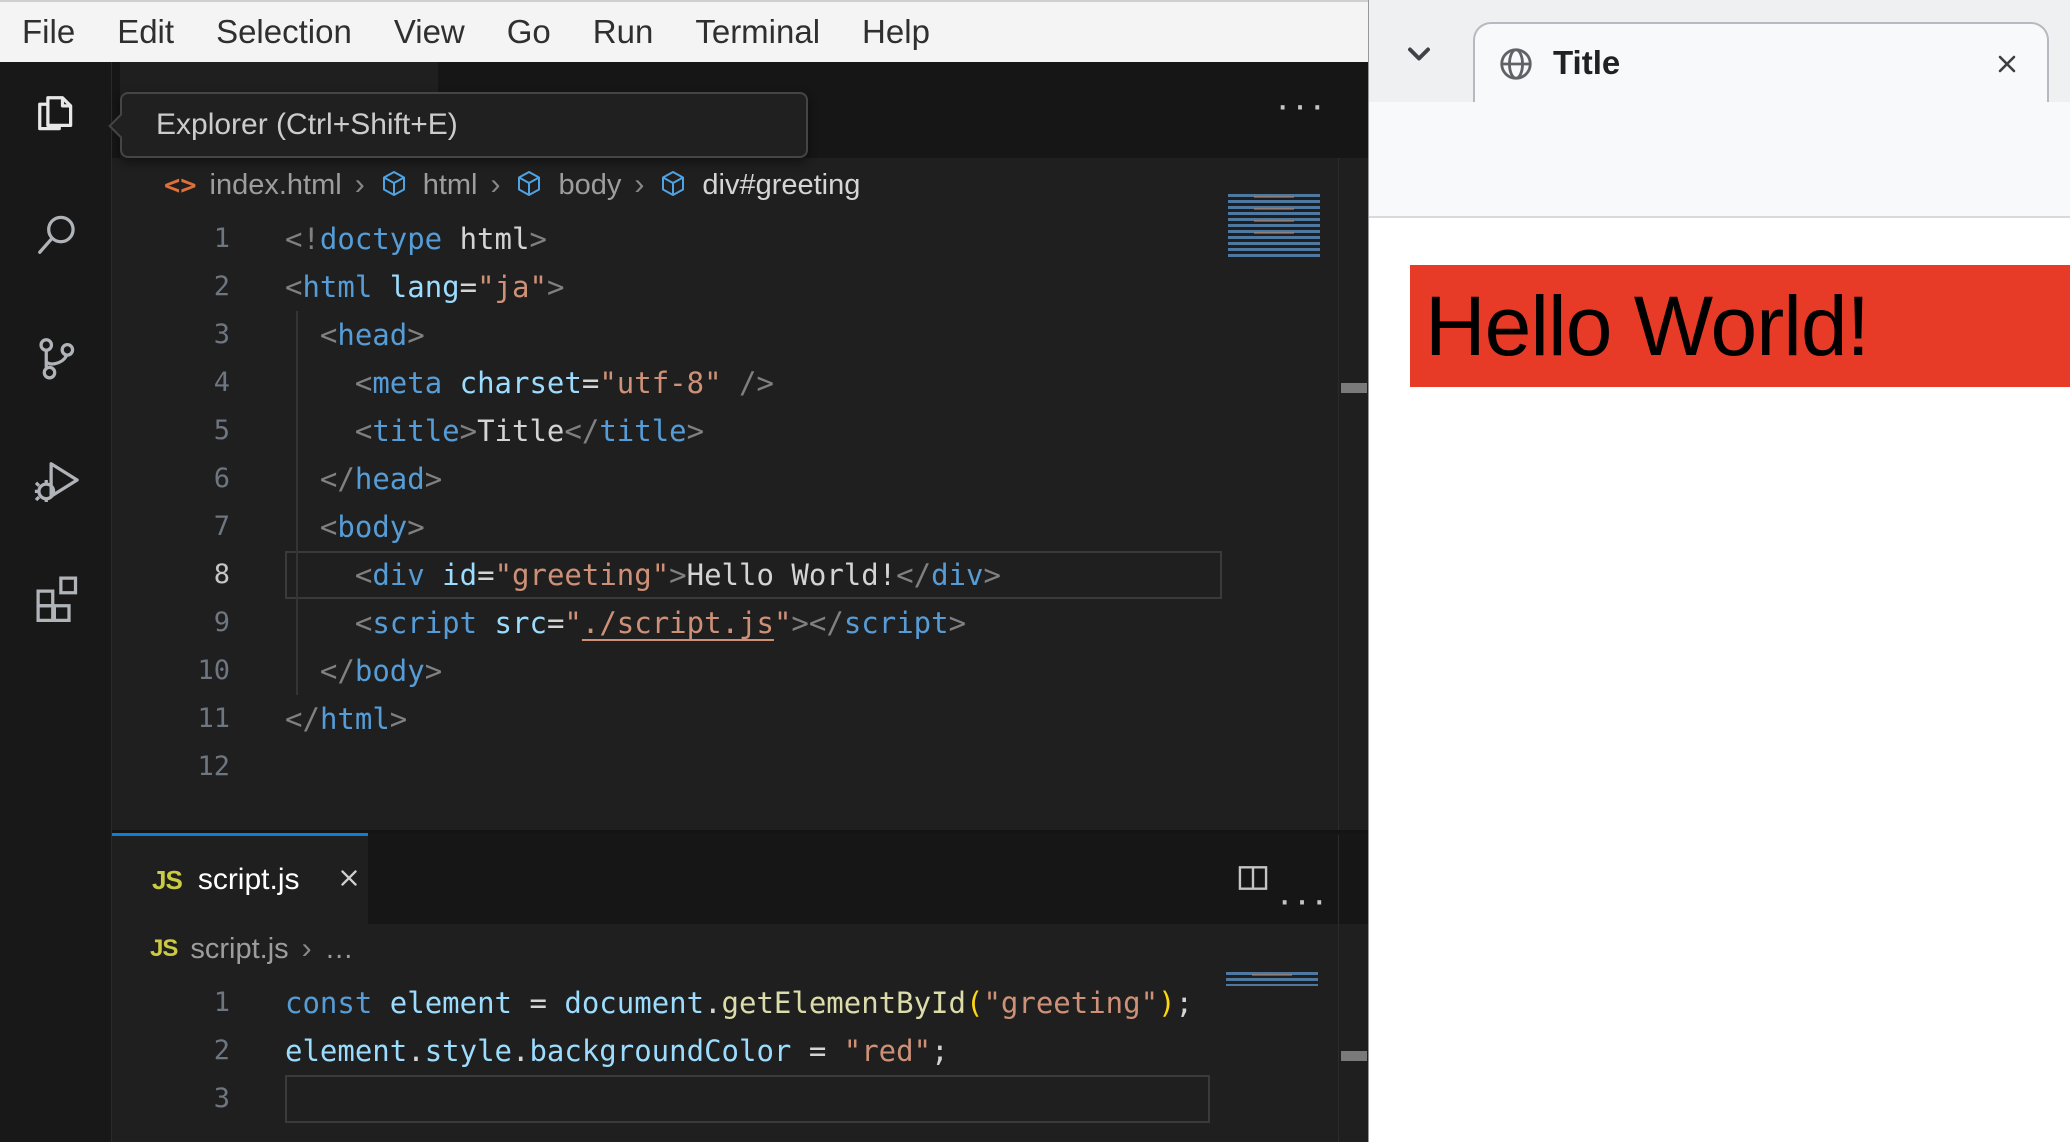 The height and width of the screenshot is (1142, 2070). I want to click on code-line: 12, so click(667, 767).